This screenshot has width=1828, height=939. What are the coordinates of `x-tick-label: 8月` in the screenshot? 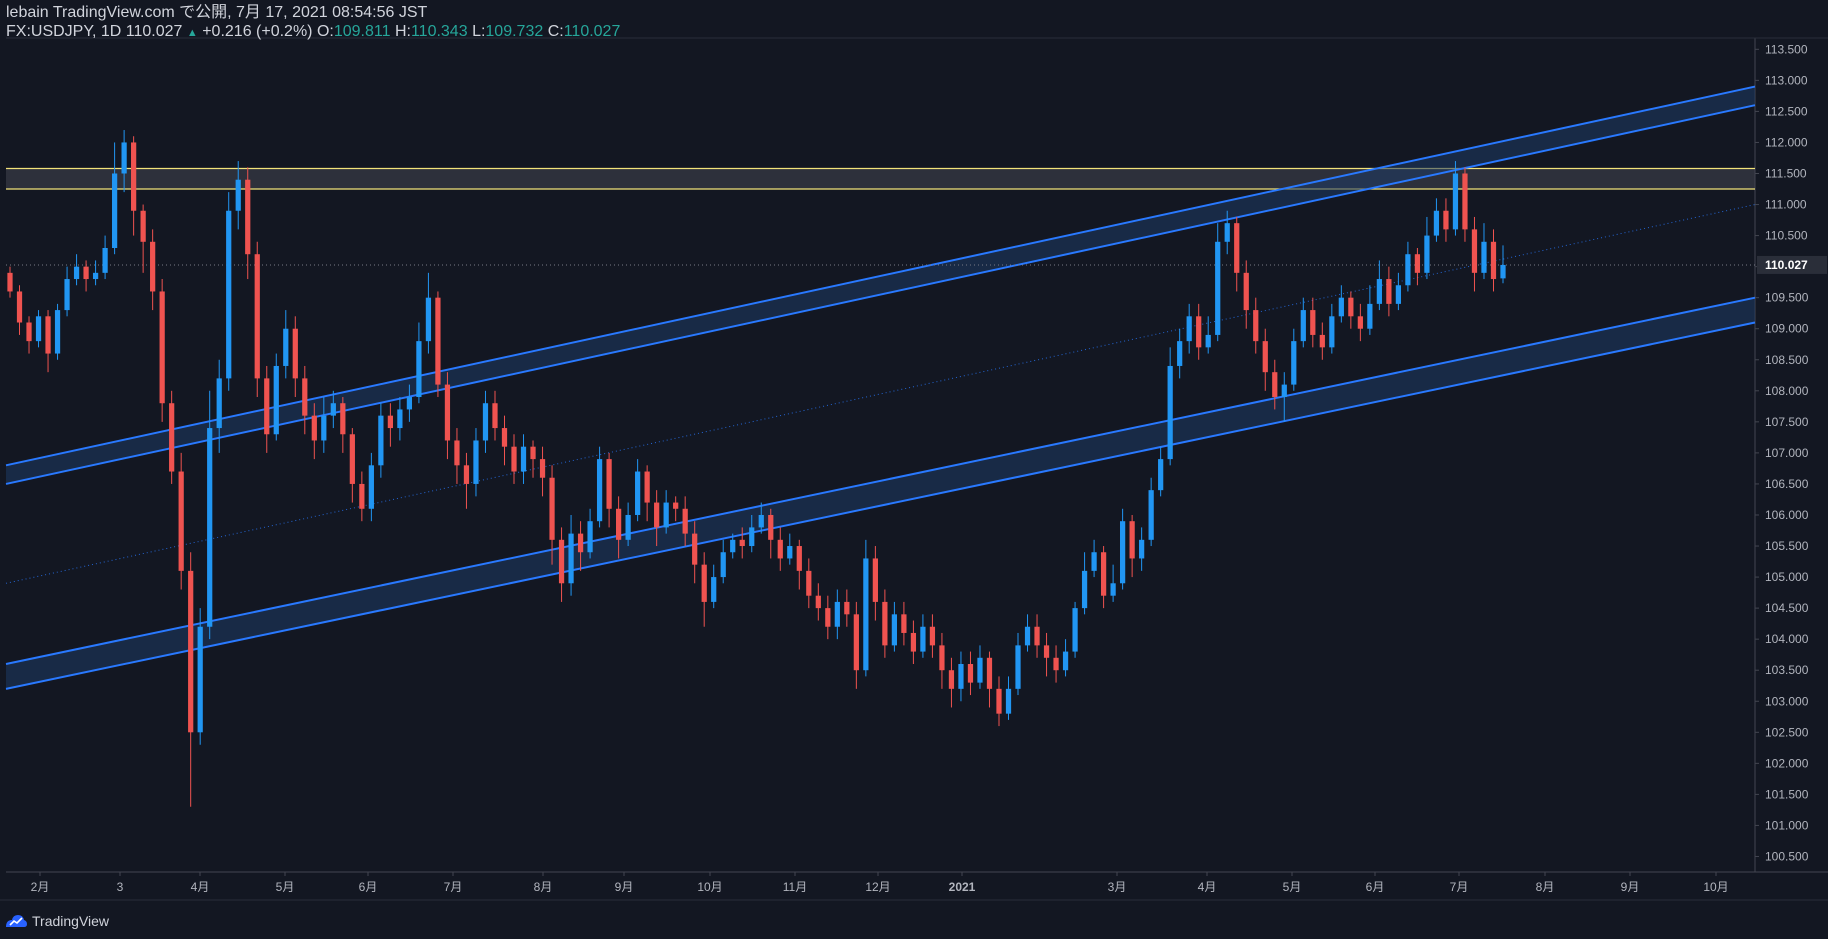 It's located at (1545, 887).